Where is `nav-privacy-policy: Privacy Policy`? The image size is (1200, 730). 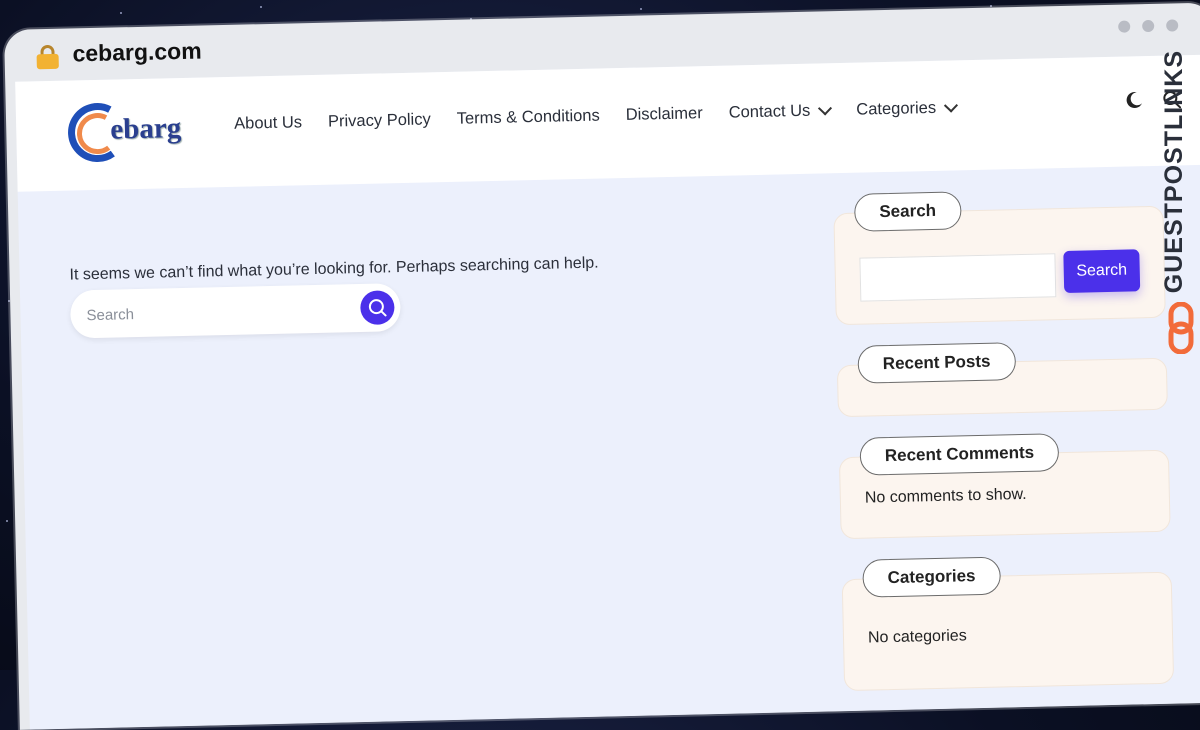 nav-privacy-policy: Privacy Policy is located at coordinates (379, 120).